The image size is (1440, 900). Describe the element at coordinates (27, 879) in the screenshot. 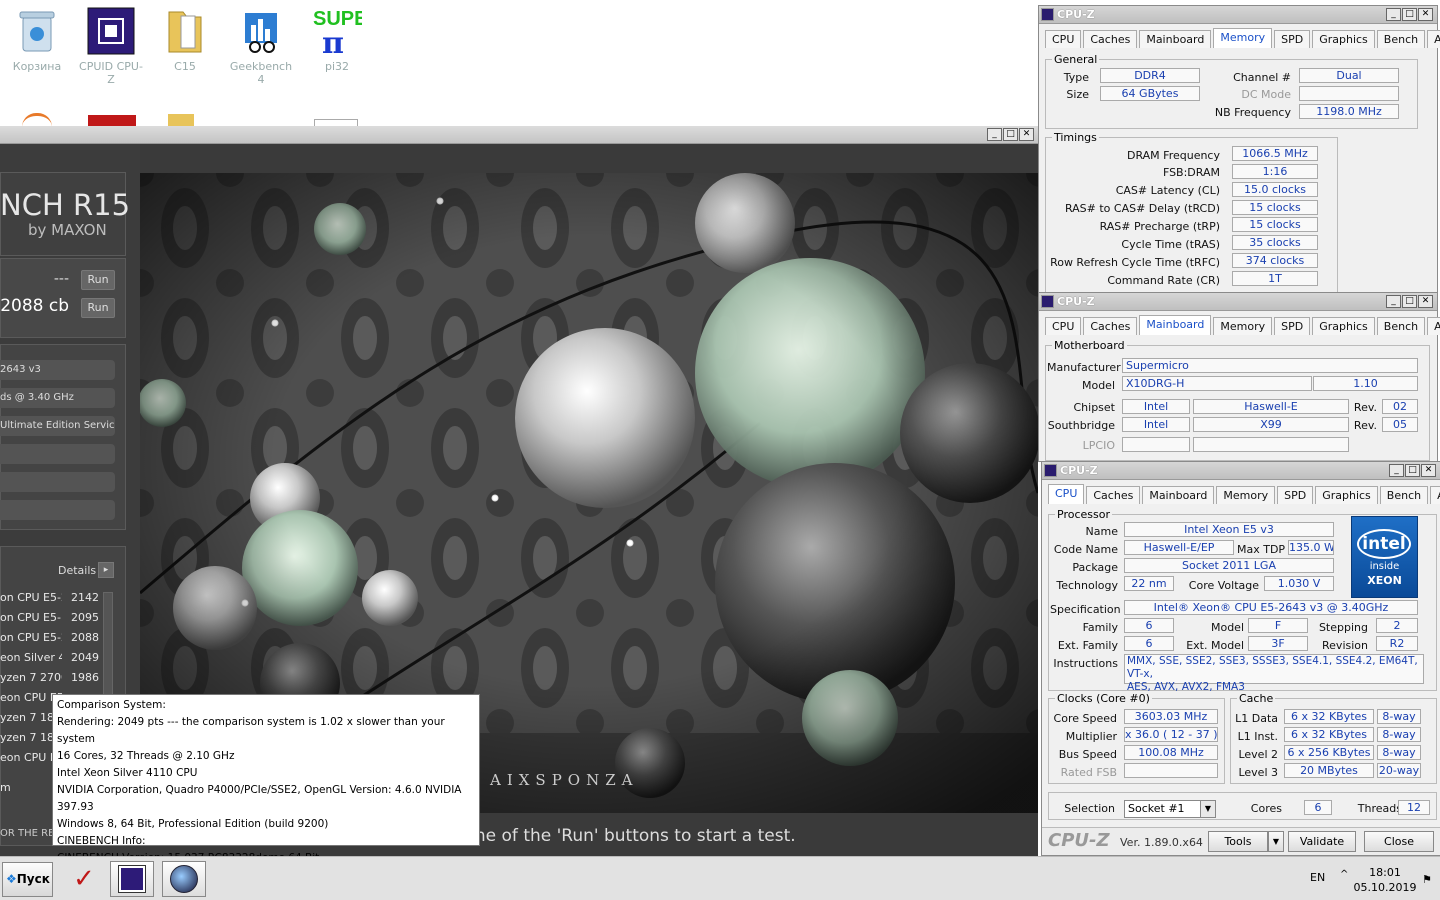

I see `start-button: ❖Пуск` at that location.